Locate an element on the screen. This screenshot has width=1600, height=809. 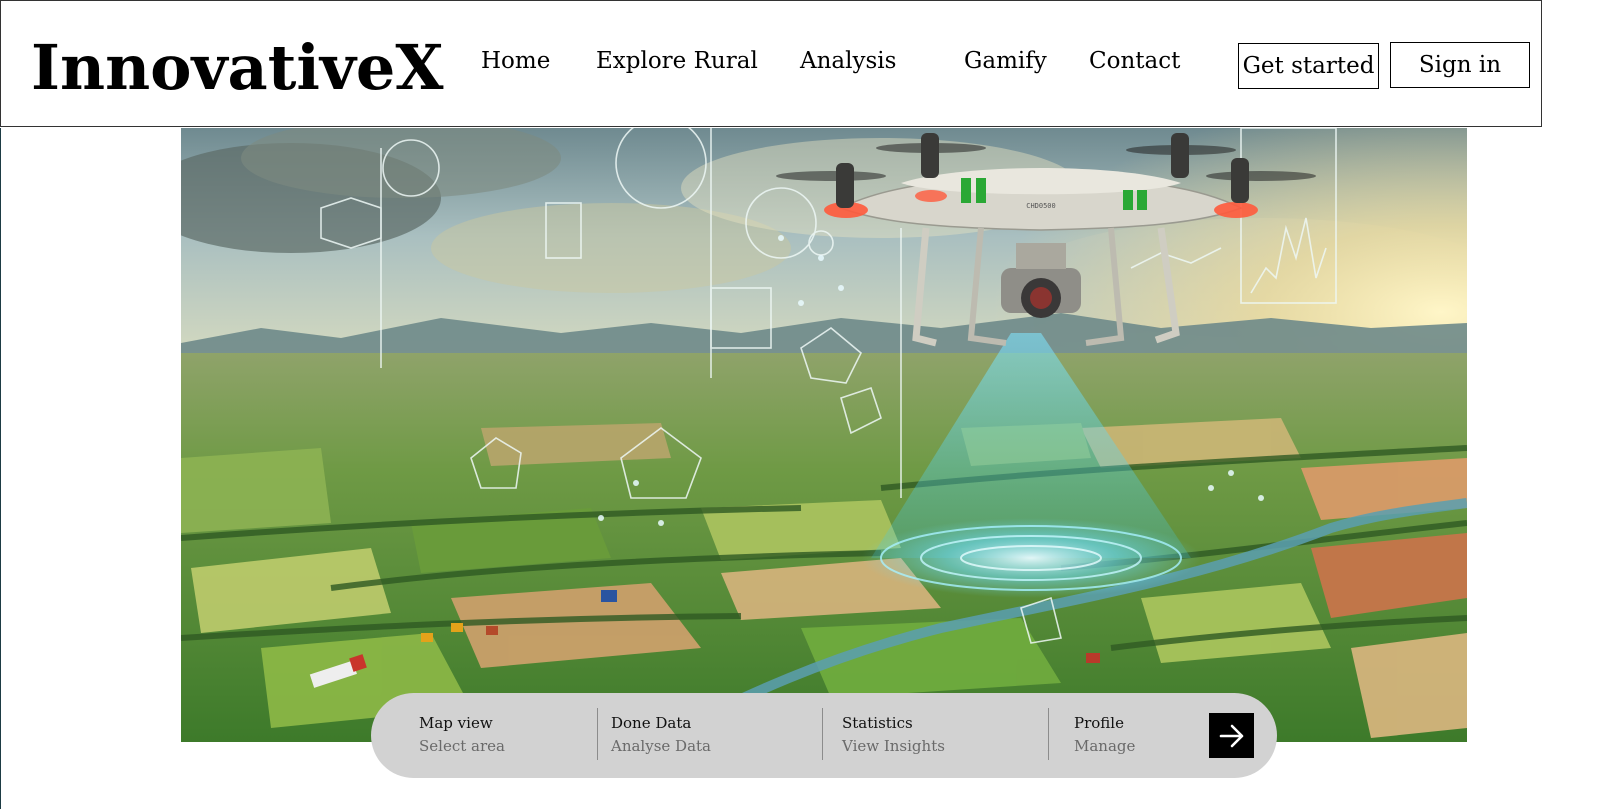
quick-item-done-data: Done Data Analyse Data is located at coordinates (661, 734).